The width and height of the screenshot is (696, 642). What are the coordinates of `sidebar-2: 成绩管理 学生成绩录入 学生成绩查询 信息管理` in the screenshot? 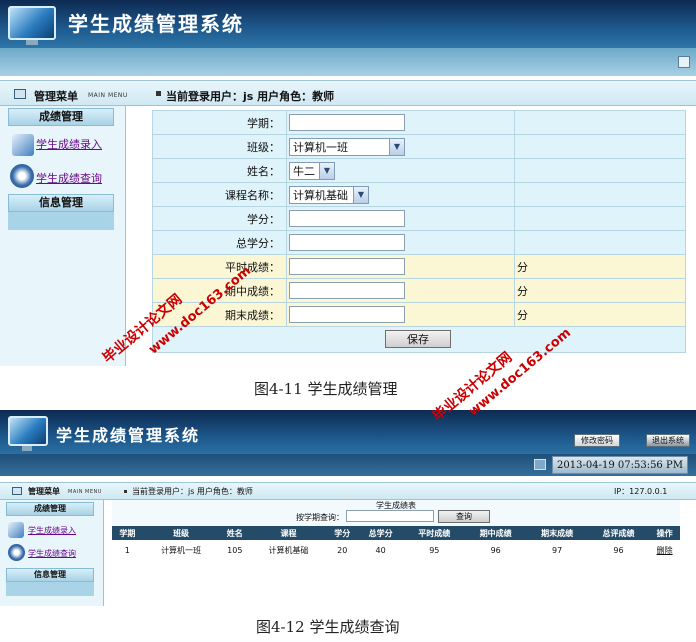 It's located at (52, 553).